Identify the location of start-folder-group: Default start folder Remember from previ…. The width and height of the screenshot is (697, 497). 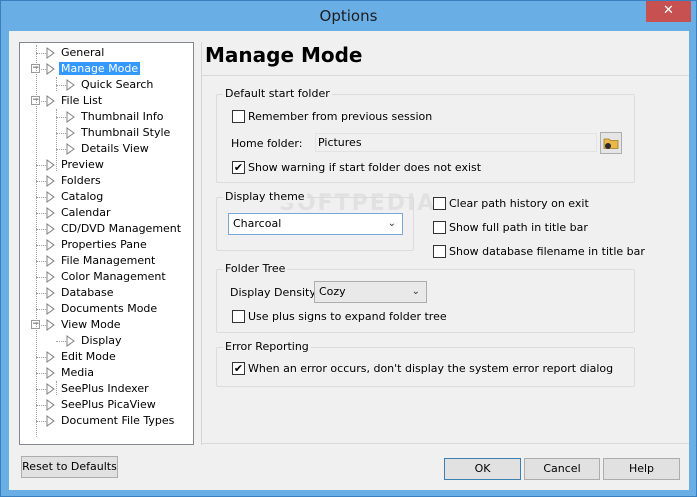
(425, 135).